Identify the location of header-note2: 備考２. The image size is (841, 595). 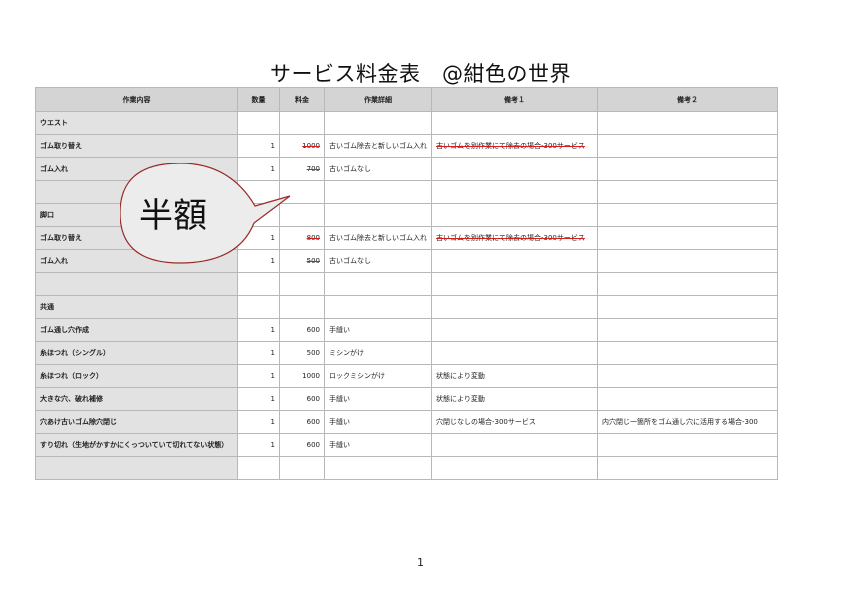
(687, 99).